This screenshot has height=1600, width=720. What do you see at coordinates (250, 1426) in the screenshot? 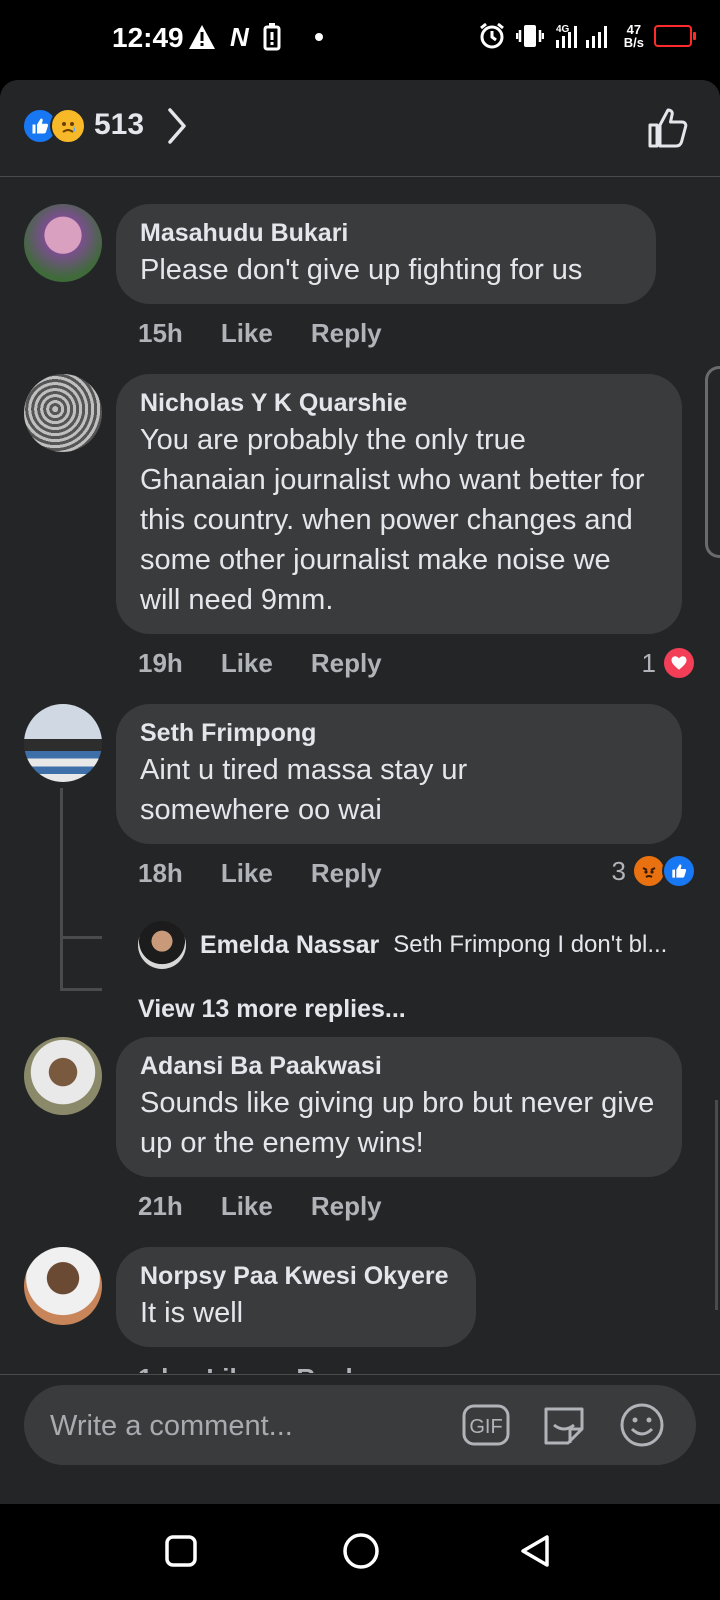
I see `comment-input` at bounding box center [250, 1426].